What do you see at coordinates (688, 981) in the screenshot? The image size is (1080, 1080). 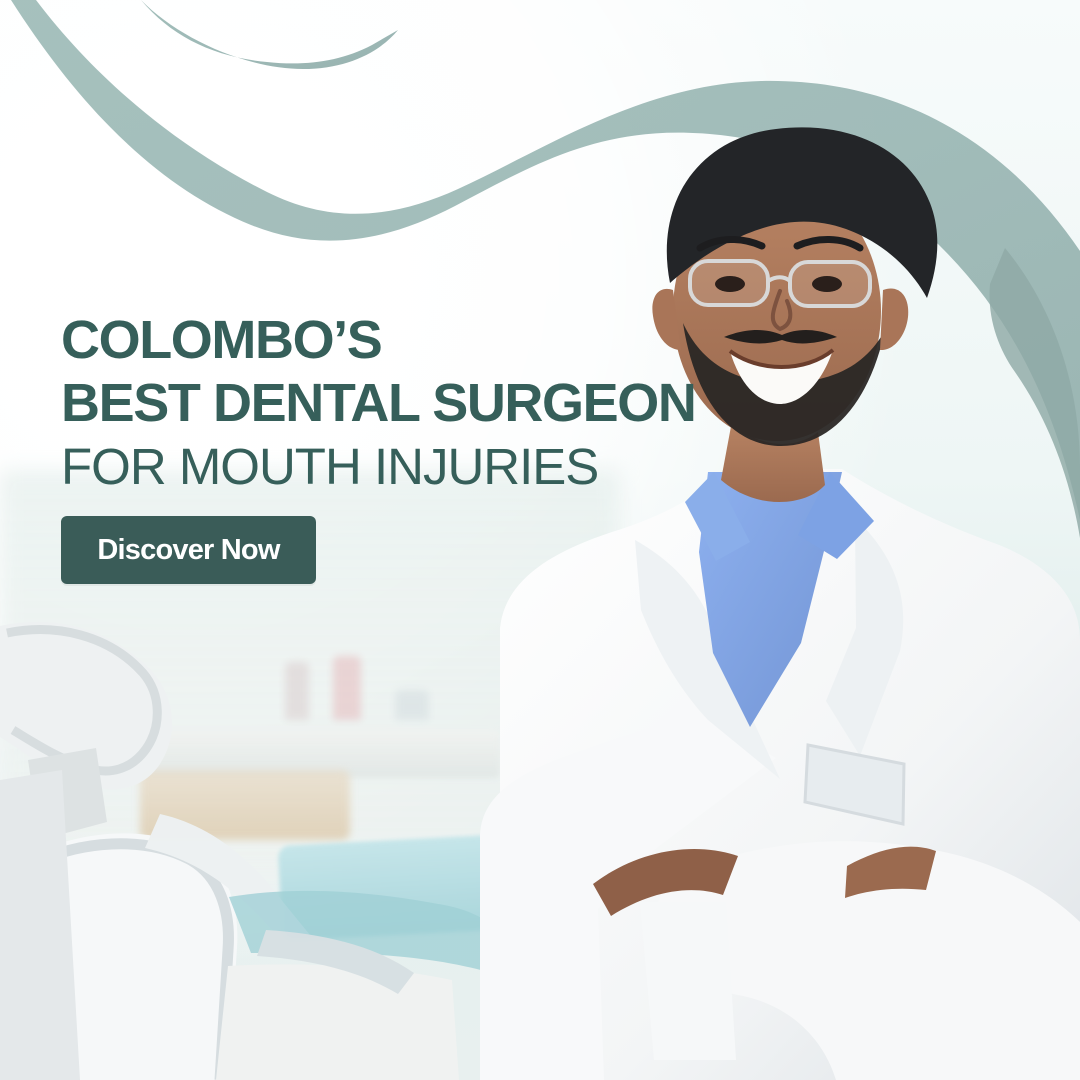 I see `right-cuff` at bounding box center [688, 981].